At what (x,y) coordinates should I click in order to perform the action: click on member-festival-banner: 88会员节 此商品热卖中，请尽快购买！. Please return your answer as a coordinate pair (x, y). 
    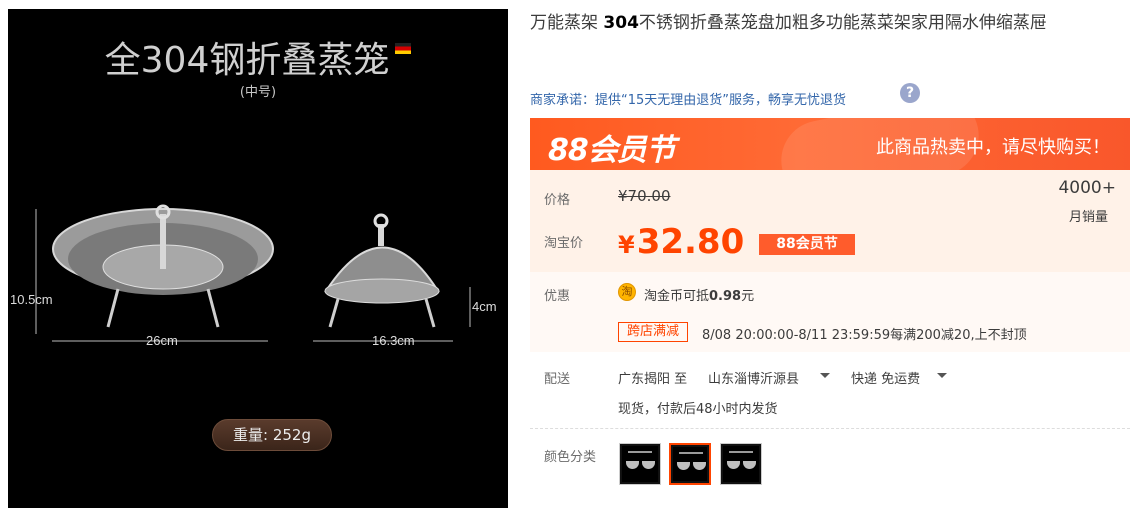
    Looking at the image, I should click on (830, 144).